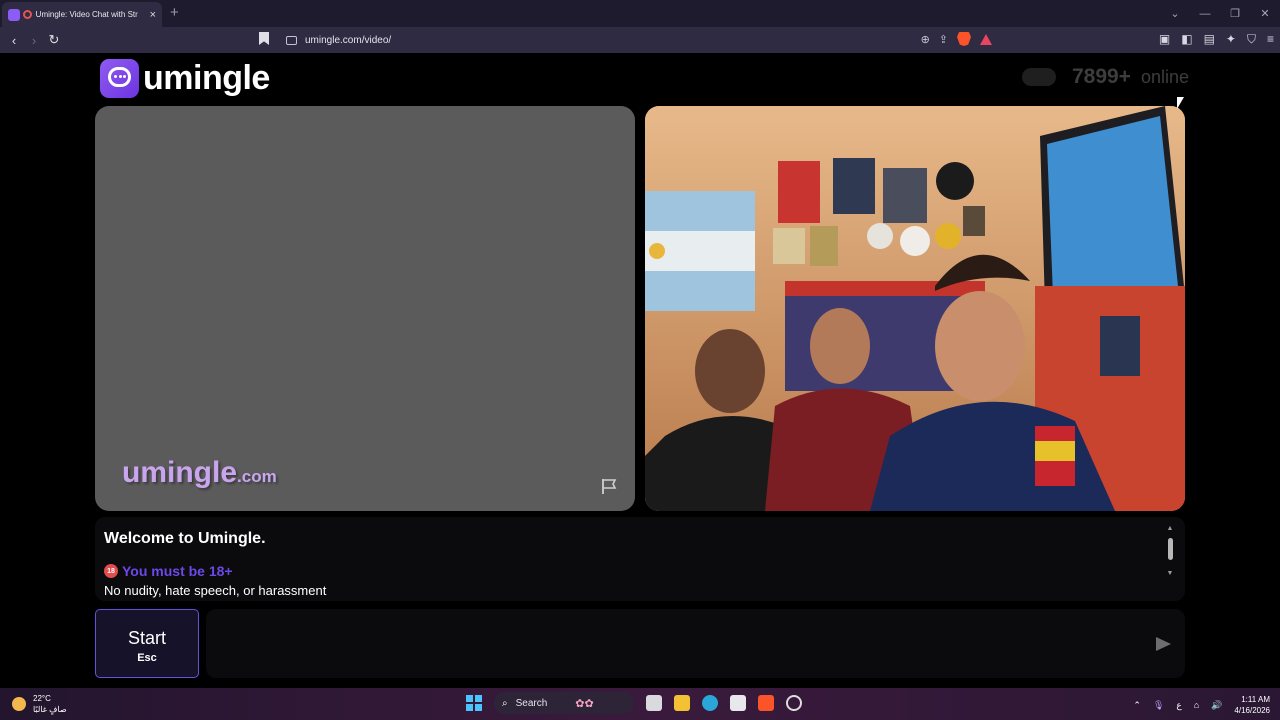 This screenshot has height=720, width=1280. What do you see at coordinates (177, 571) in the screenshot?
I see `age-warning-text: You must be 18+` at bounding box center [177, 571].